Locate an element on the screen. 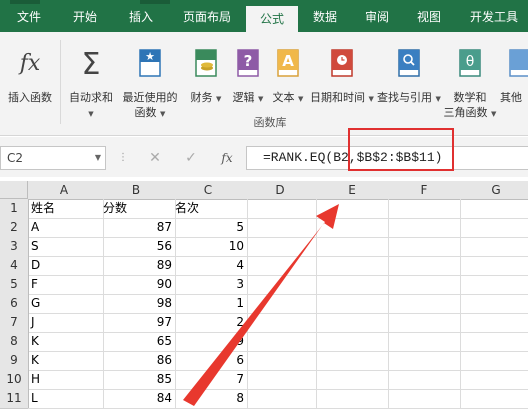 Image resolution: width=528 pixels, height=409 pixels. cell: D is located at coordinates (66, 266).